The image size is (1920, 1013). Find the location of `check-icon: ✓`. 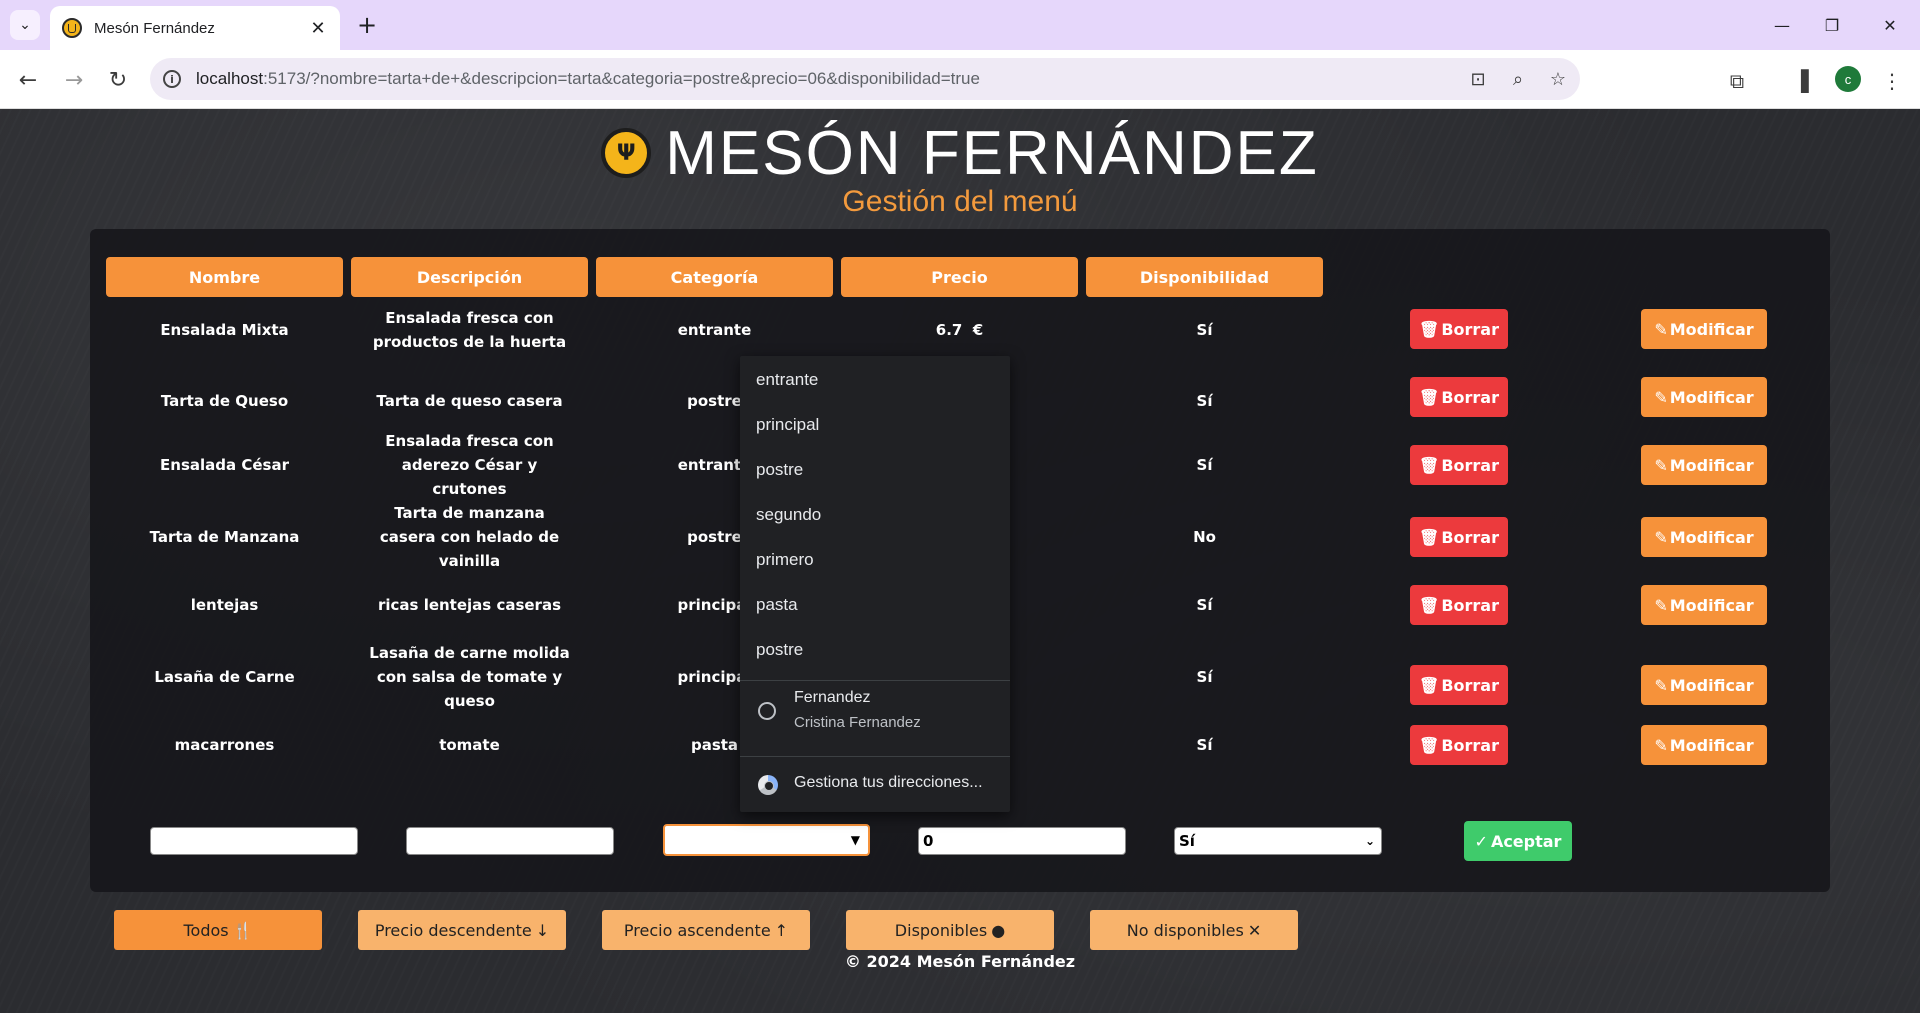

check-icon: ✓ is located at coordinates (1481, 841).